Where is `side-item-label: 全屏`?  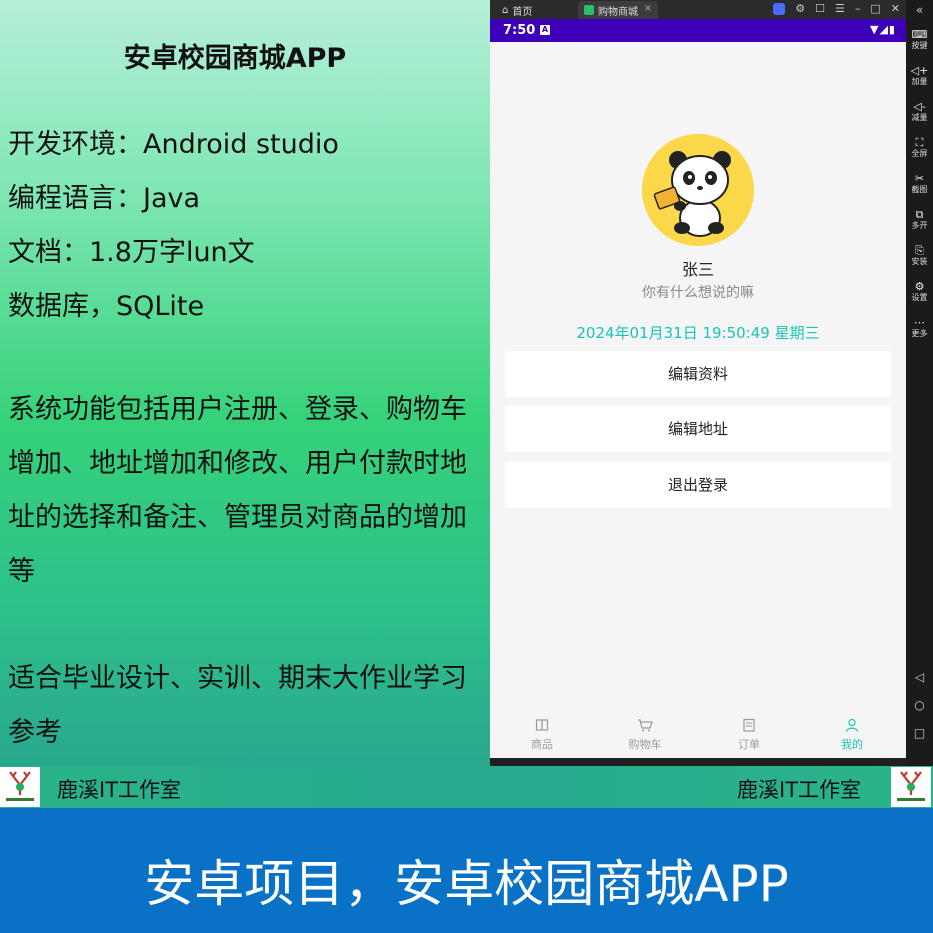 side-item-label: 全屏 is located at coordinates (919, 153).